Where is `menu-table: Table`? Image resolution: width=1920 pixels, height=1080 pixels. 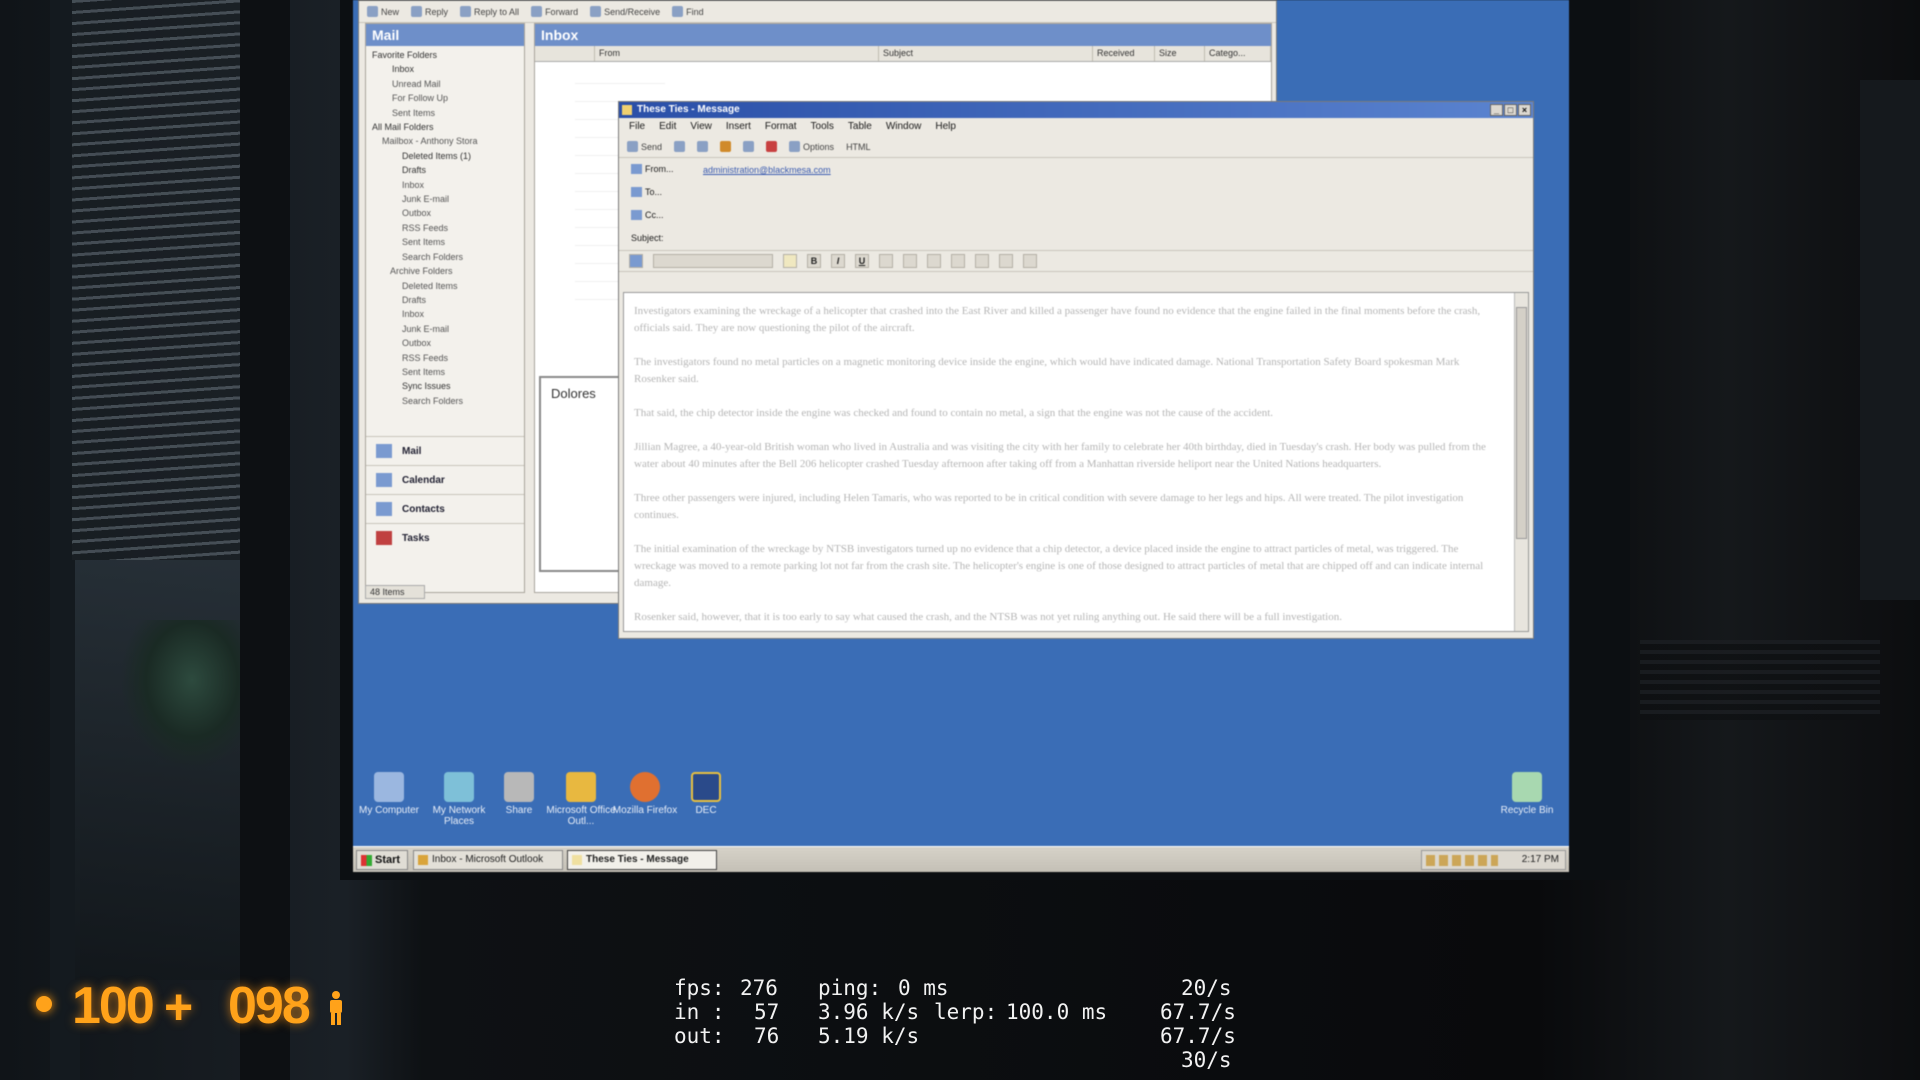 menu-table: Table is located at coordinates (860, 127).